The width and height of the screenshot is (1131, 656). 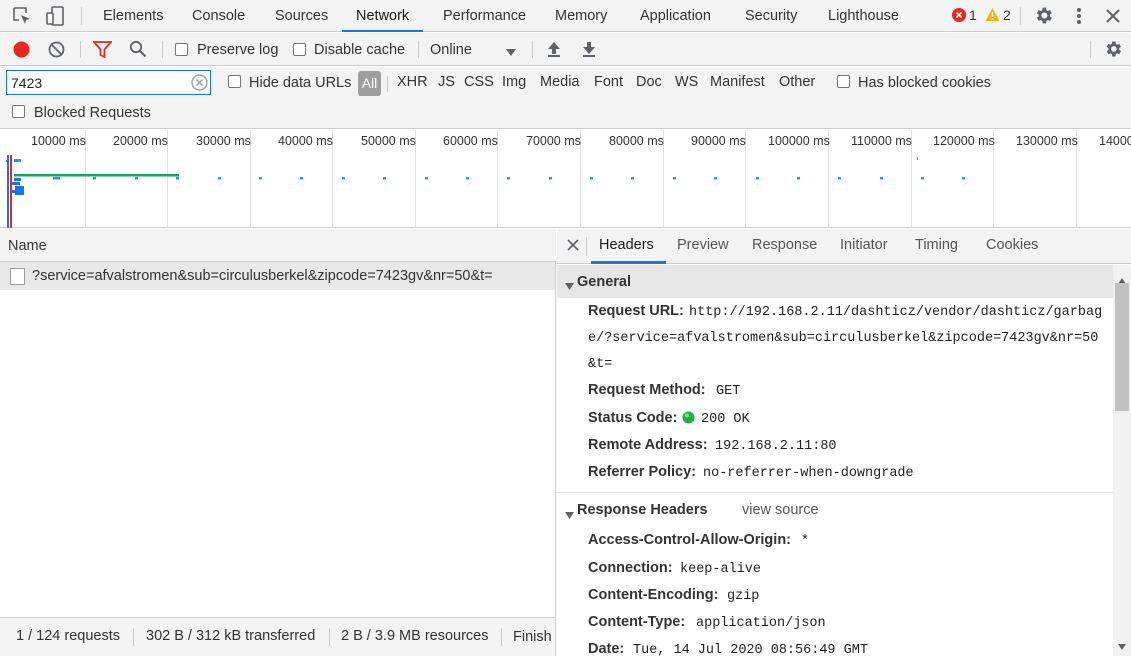 I want to click on tab-sources: Sources, so click(x=301, y=16).